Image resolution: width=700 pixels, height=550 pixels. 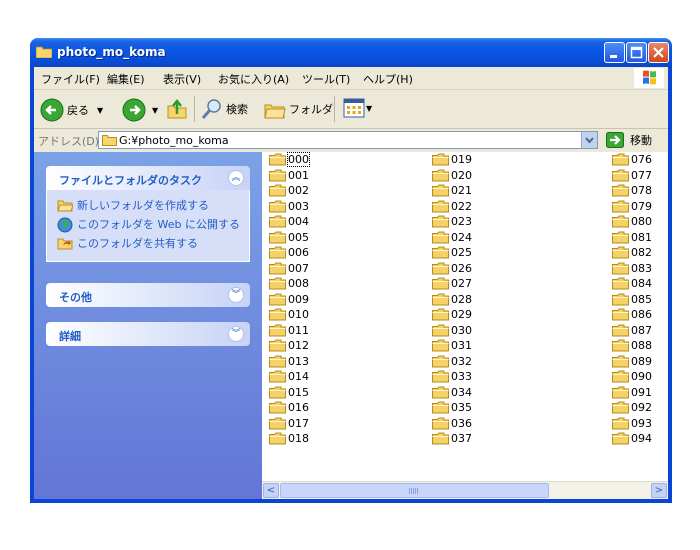 I want to click on scroll-thumb, so click(x=414, y=490).